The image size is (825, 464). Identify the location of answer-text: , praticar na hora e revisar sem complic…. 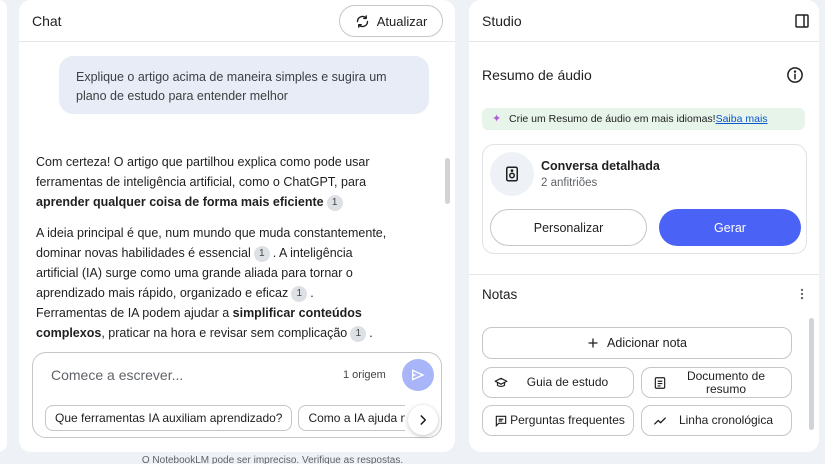
(224, 333).